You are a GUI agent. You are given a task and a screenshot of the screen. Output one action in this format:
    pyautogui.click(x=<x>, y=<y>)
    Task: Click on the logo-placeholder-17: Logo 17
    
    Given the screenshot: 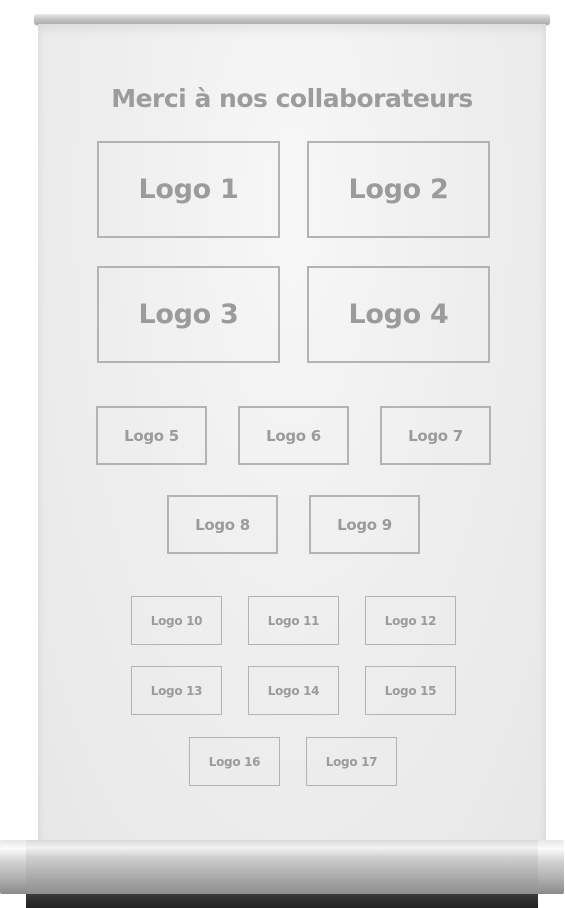 What is the action you would take?
    pyautogui.click(x=351, y=761)
    